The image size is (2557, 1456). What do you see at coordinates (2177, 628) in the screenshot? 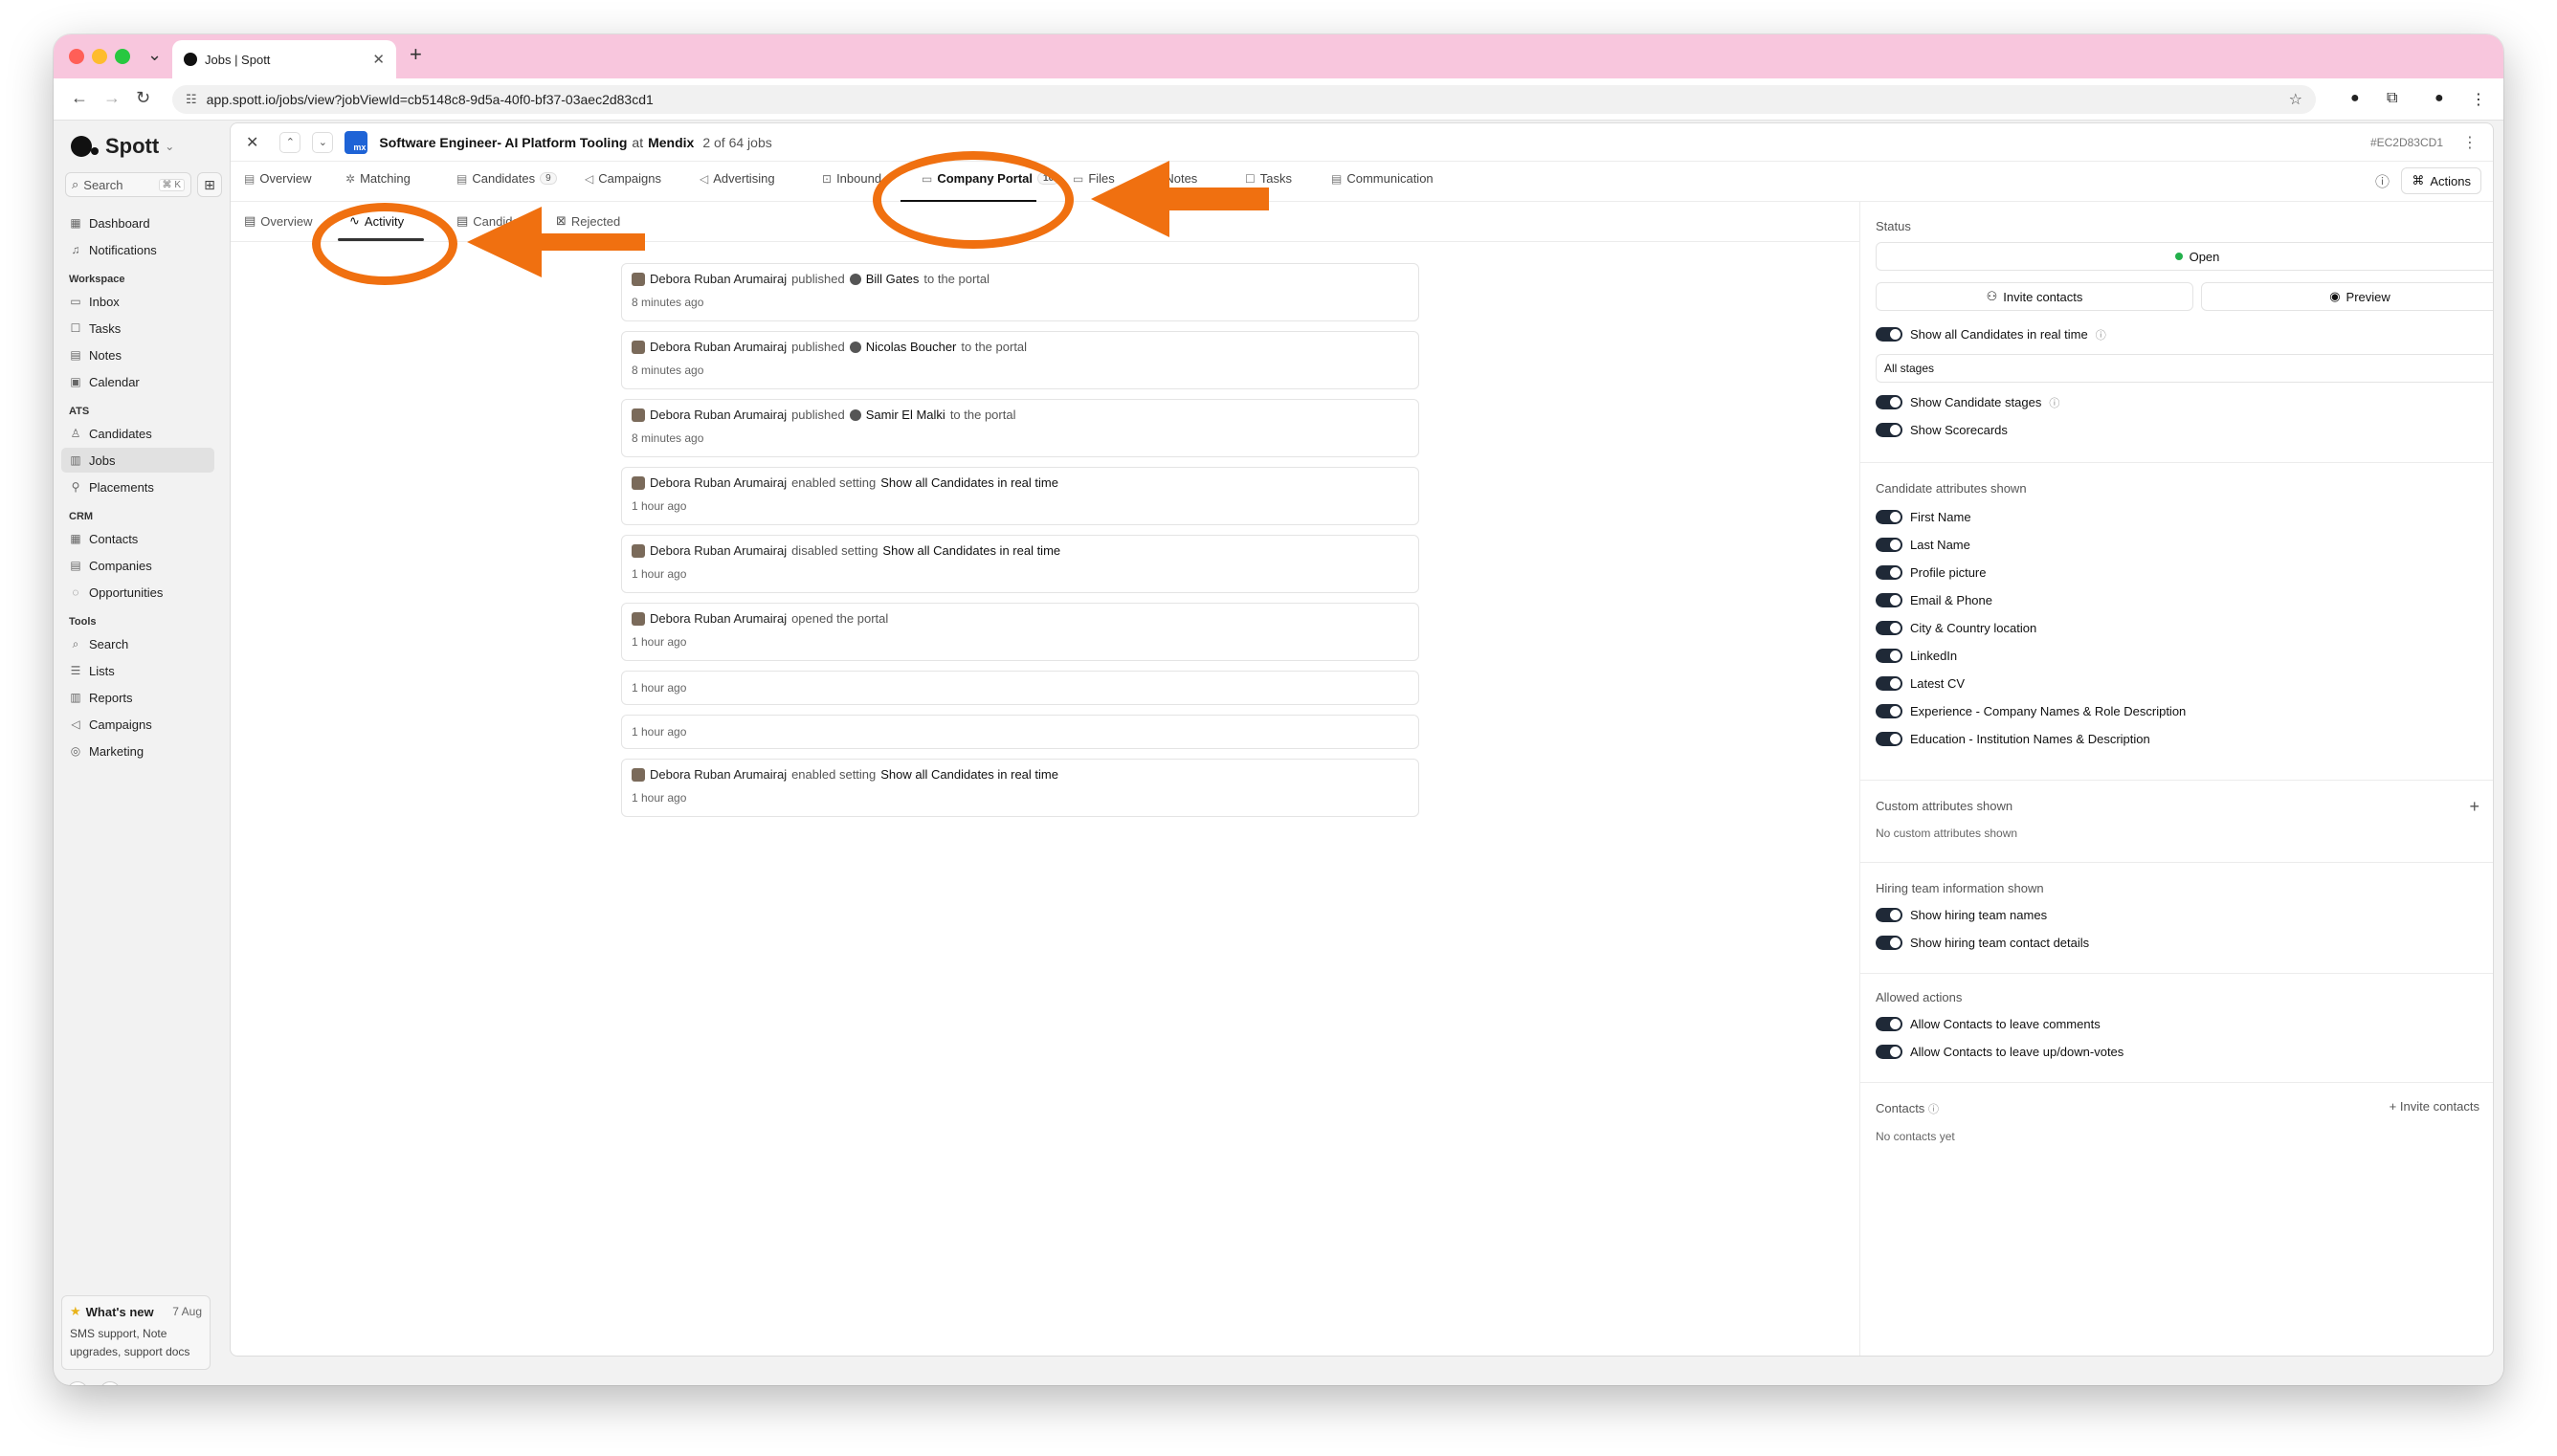
I see `attribute-toggle-row: City & Country location` at bounding box center [2177, 628].